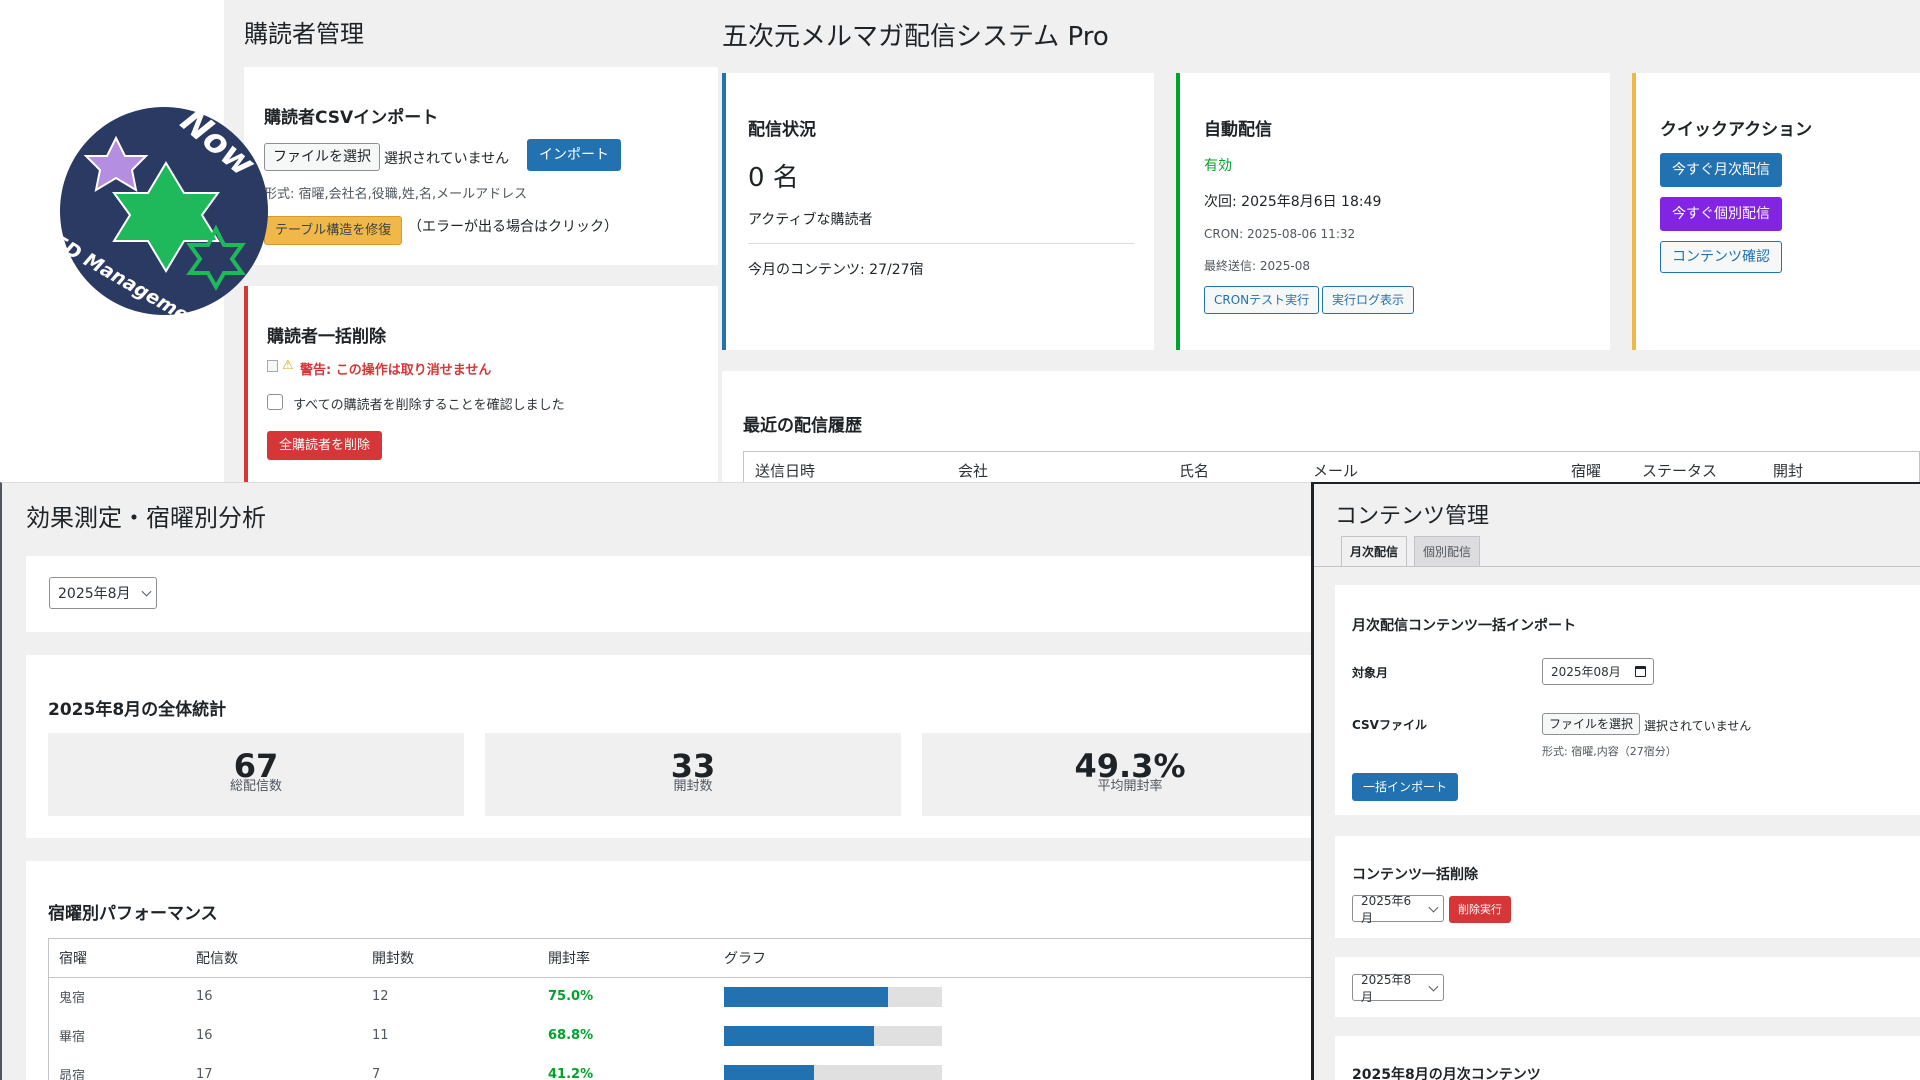 Image resolution: width=1920 pixels, height=1080 pixels. What do you see at coordinates (204, 1073) in the screenshot?
I see `perf-sent: 17` at bounding box center [204, 1073].